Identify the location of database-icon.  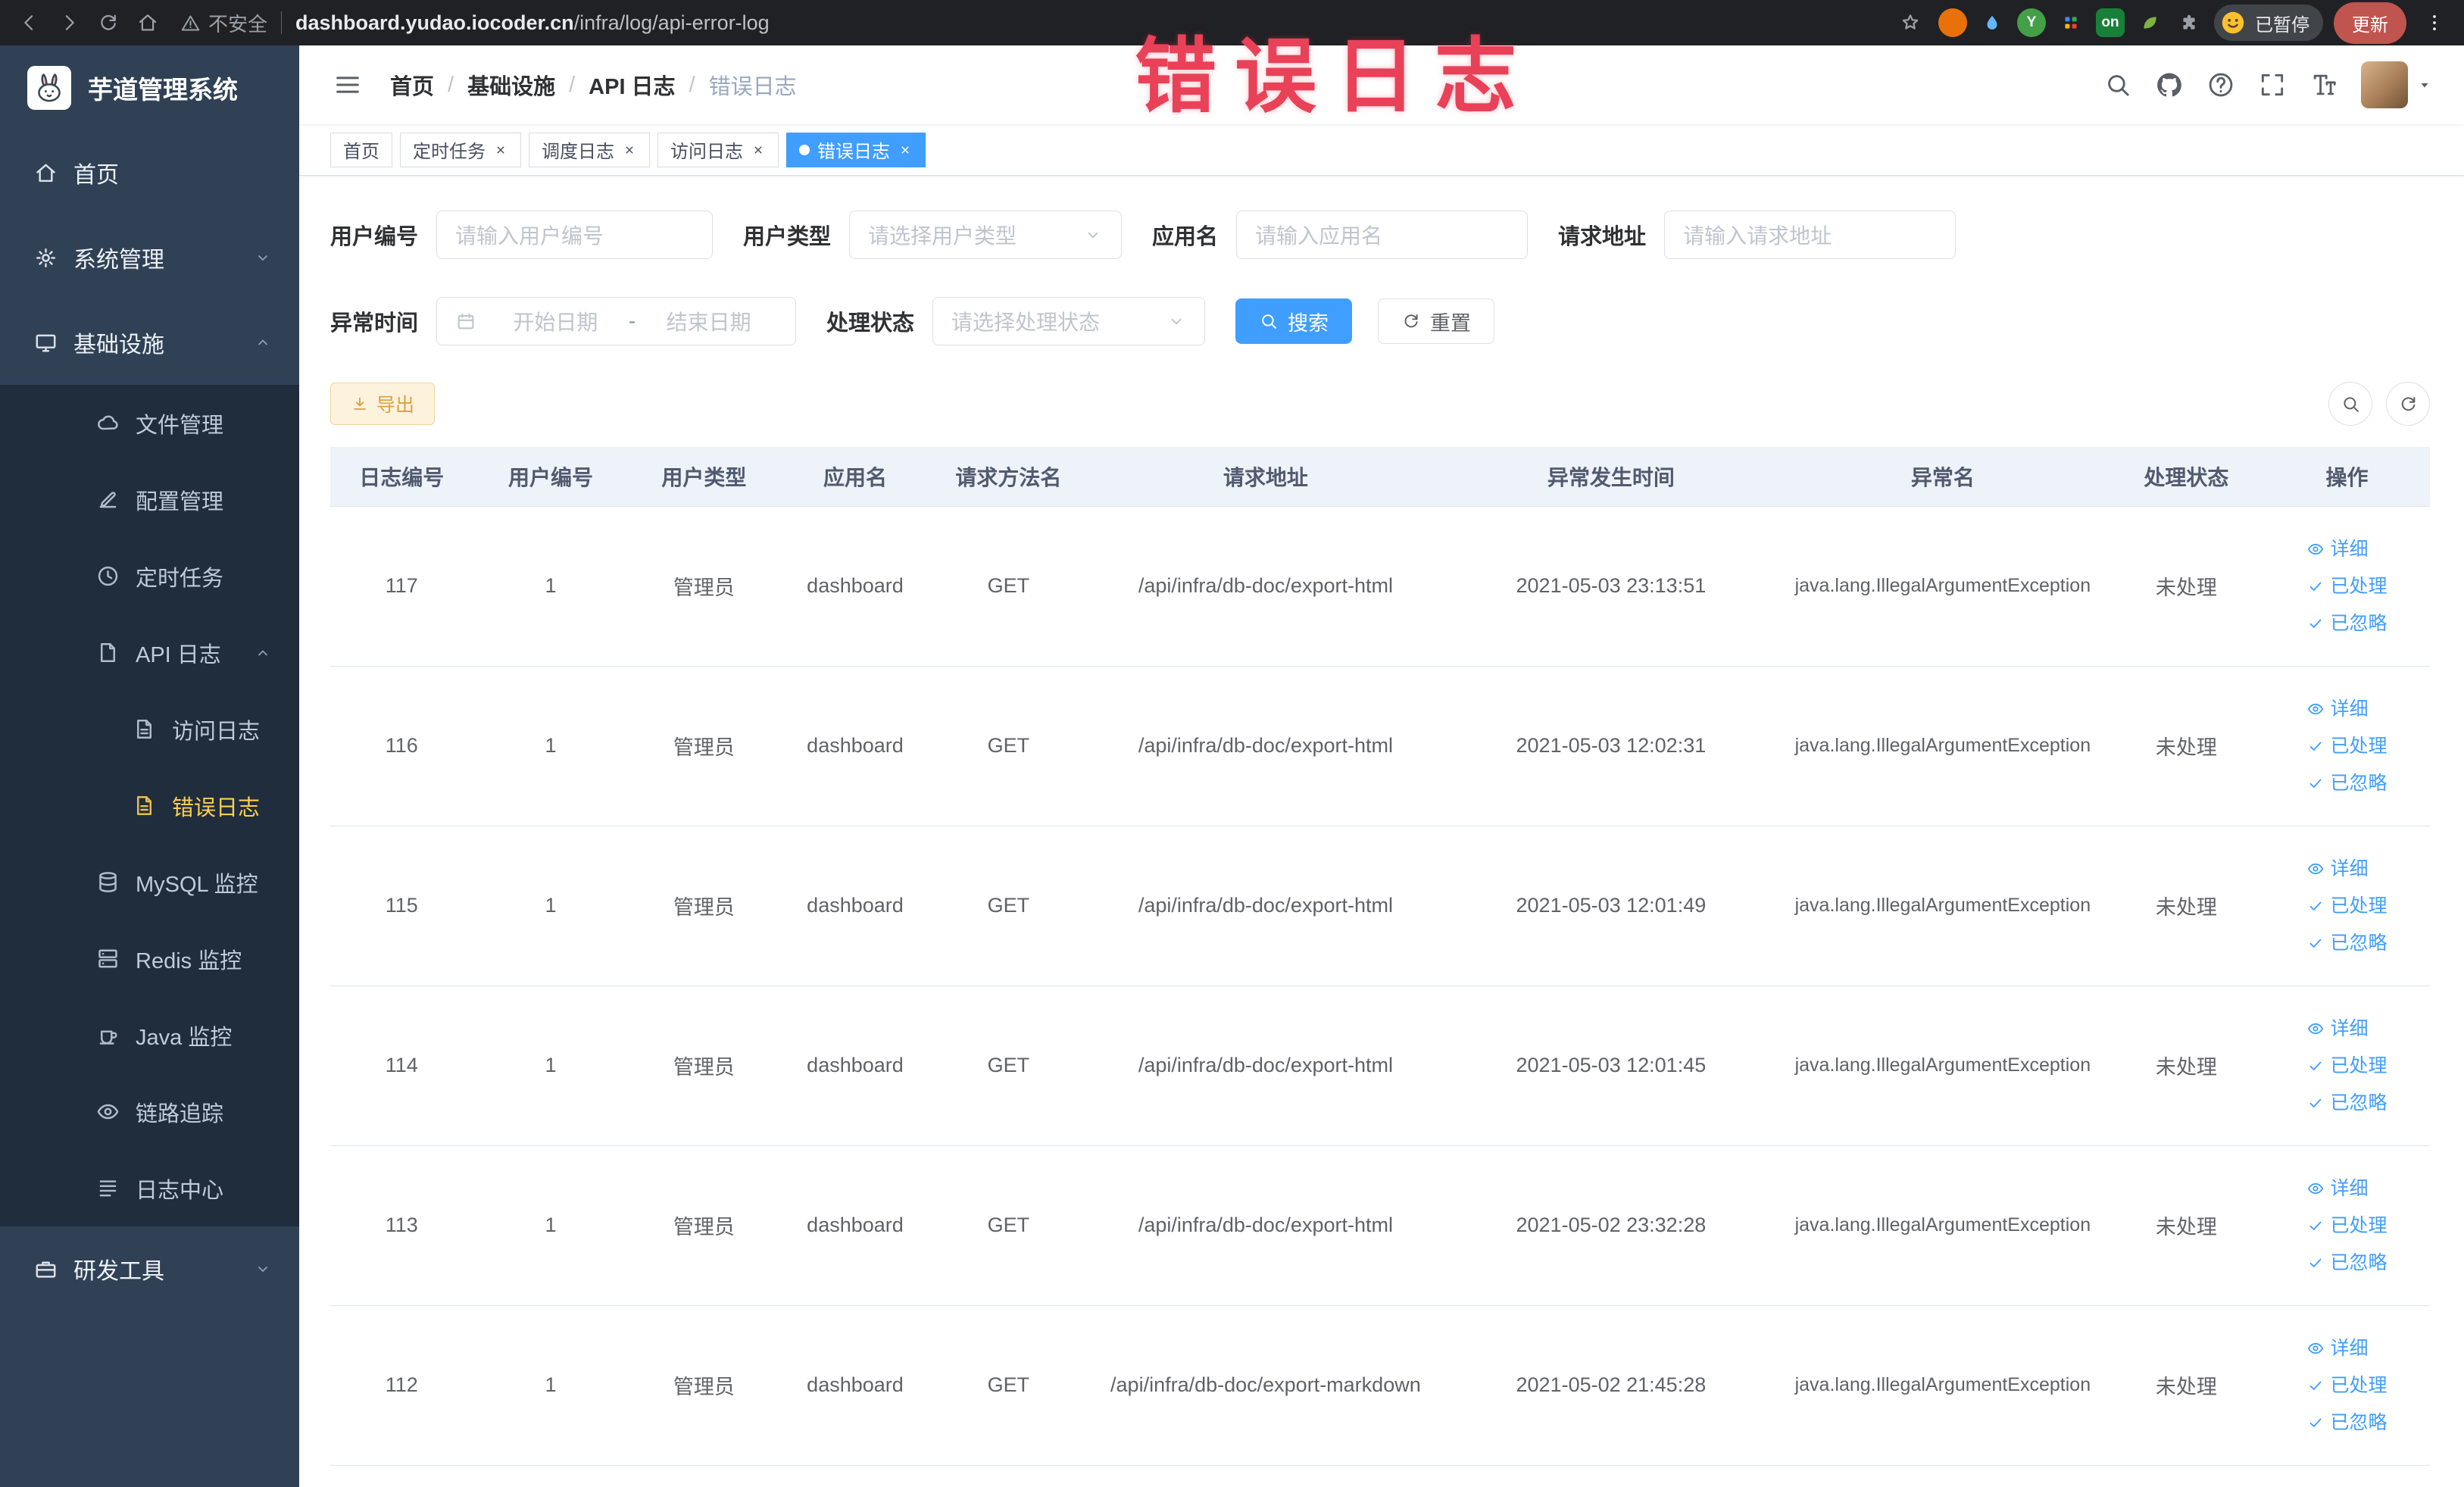
(108, 882).